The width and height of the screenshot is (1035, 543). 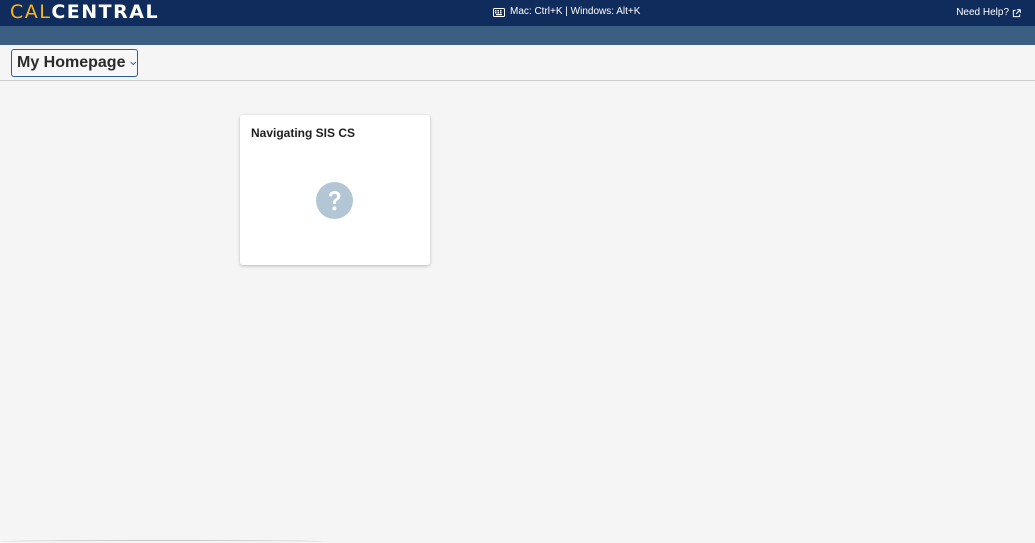 What do you see at coordinates (133, 63) in the screenshot?
I see `chevron-down-icon` at bounding box center [133, 63].